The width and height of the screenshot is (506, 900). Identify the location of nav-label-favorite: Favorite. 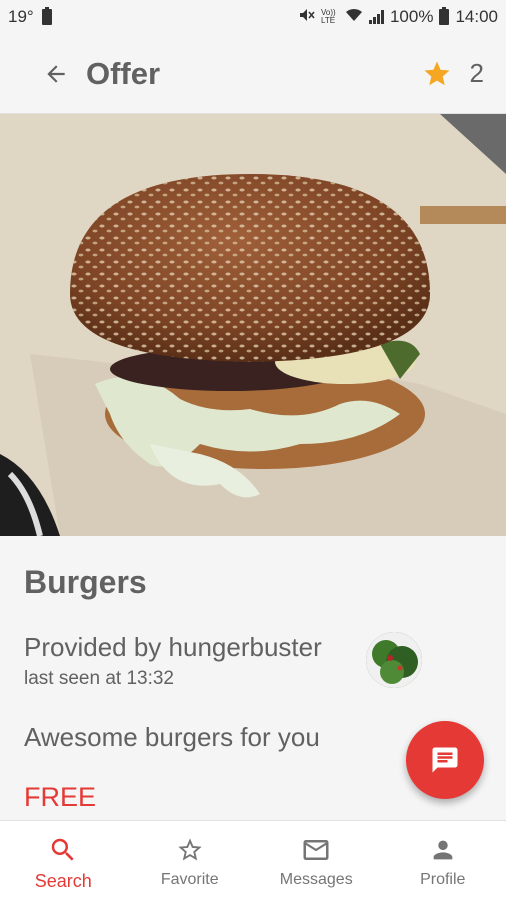
(189, 879).